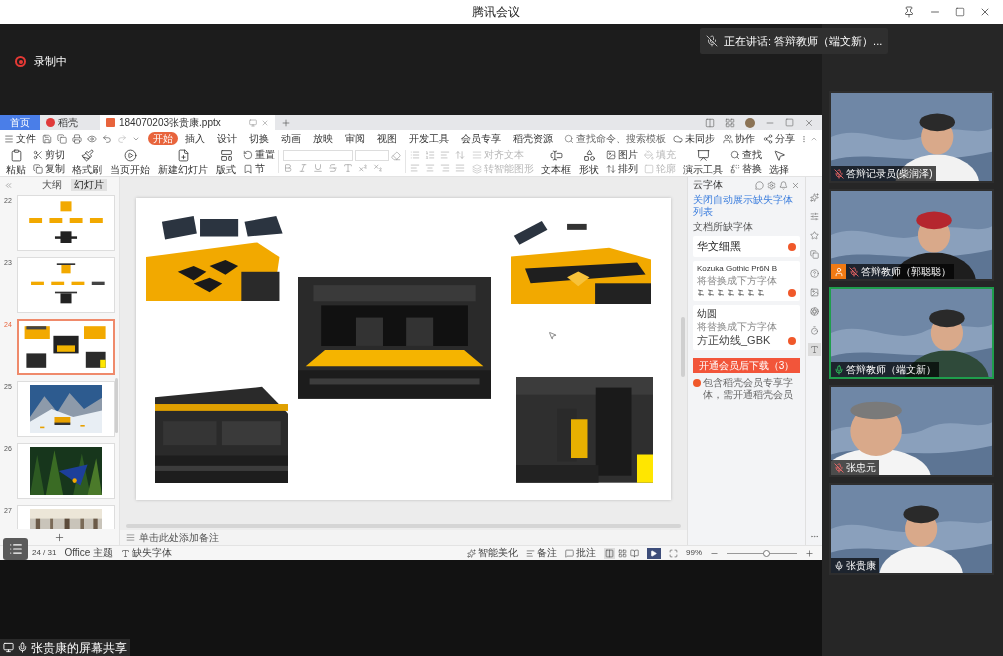 The image size is (1003, 656). Describe the element at coordinates (259, 154) in the screenshot. I see `ribbon-button: 重置` at that location.